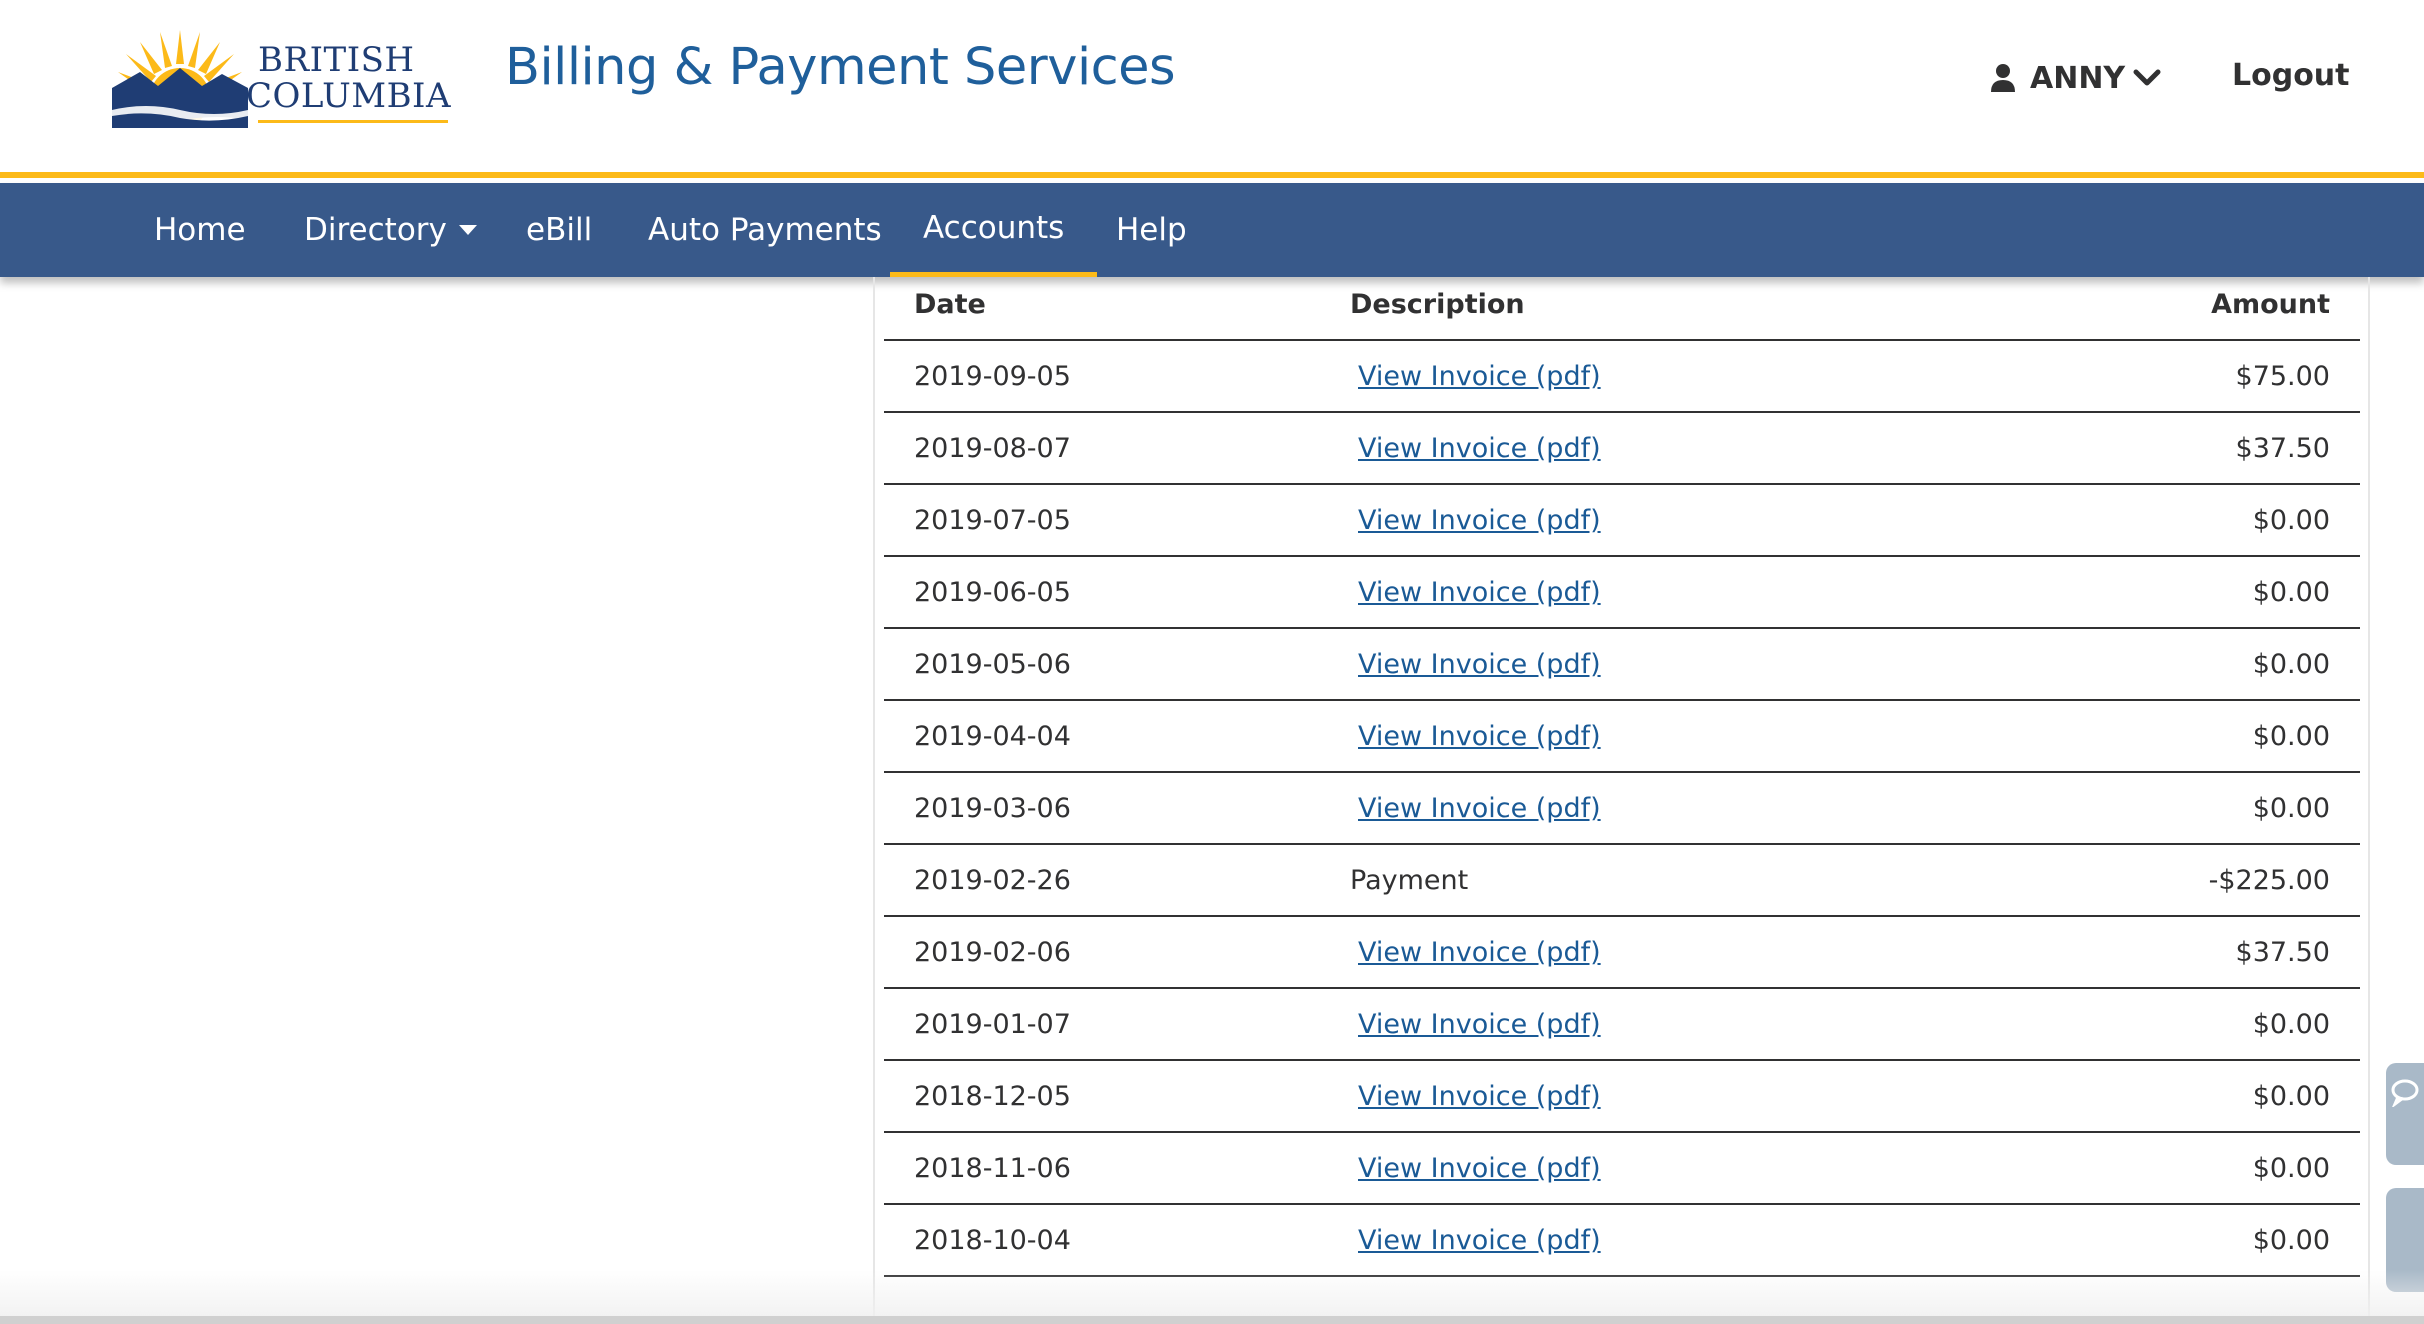 This screenshot has width=2424, height=1324. What do you see at coordinates (992, 736) in the screenshot?
I see `row-date: 2019-04-04` at bounding box center [992, 736].